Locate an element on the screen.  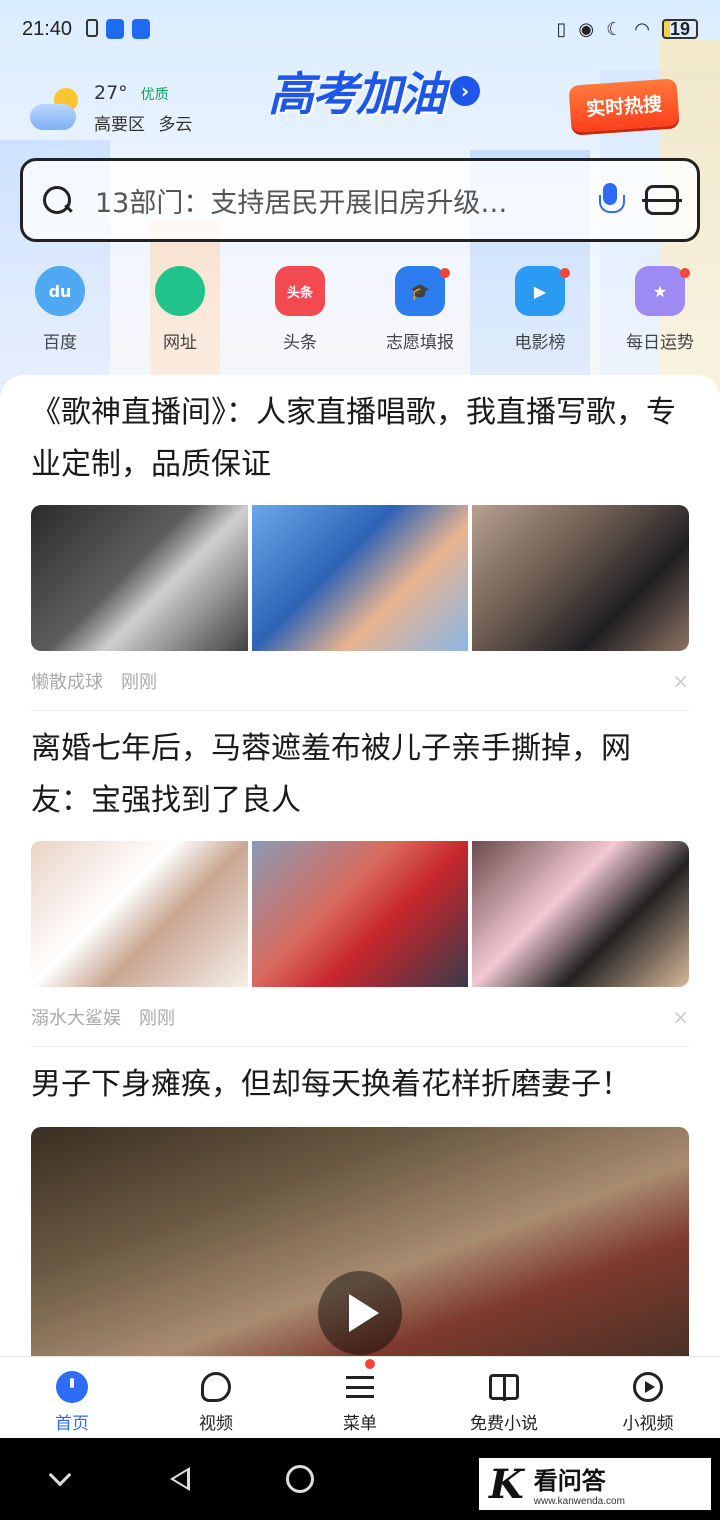
feed-title: 离婚七年后，马蓉遮羞布被儿子亲手撕掉，网友：宝强找到了良人 is located at coordinates (360, 769).